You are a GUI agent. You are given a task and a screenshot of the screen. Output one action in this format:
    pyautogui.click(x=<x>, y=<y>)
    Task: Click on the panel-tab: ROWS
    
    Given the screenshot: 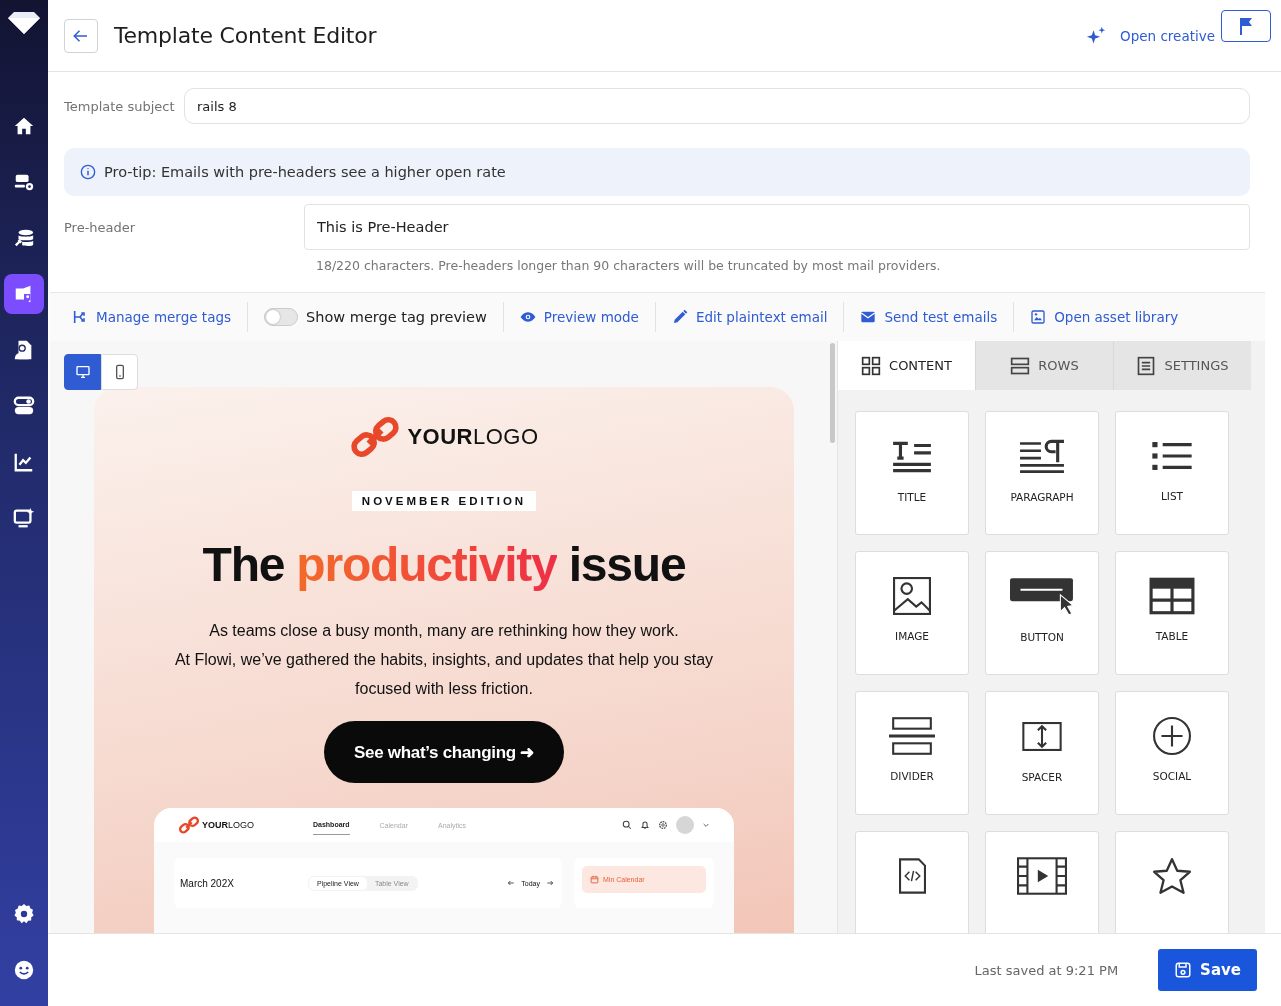 What is the action you would take?
    pyautogui.click(x=1044, y=365)
    